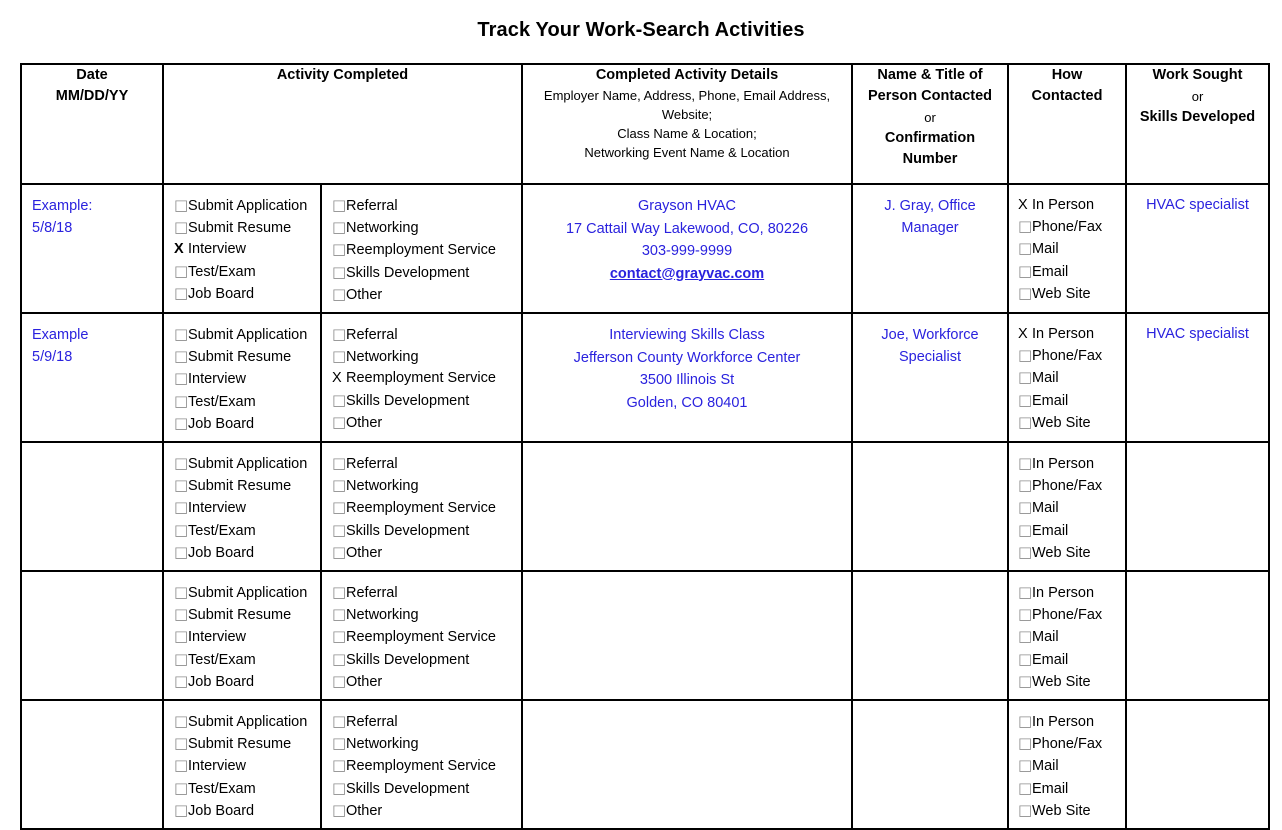 The image size is (1282, 830). I want to click on contact-option-option: □Mail, so click(1067, 249).